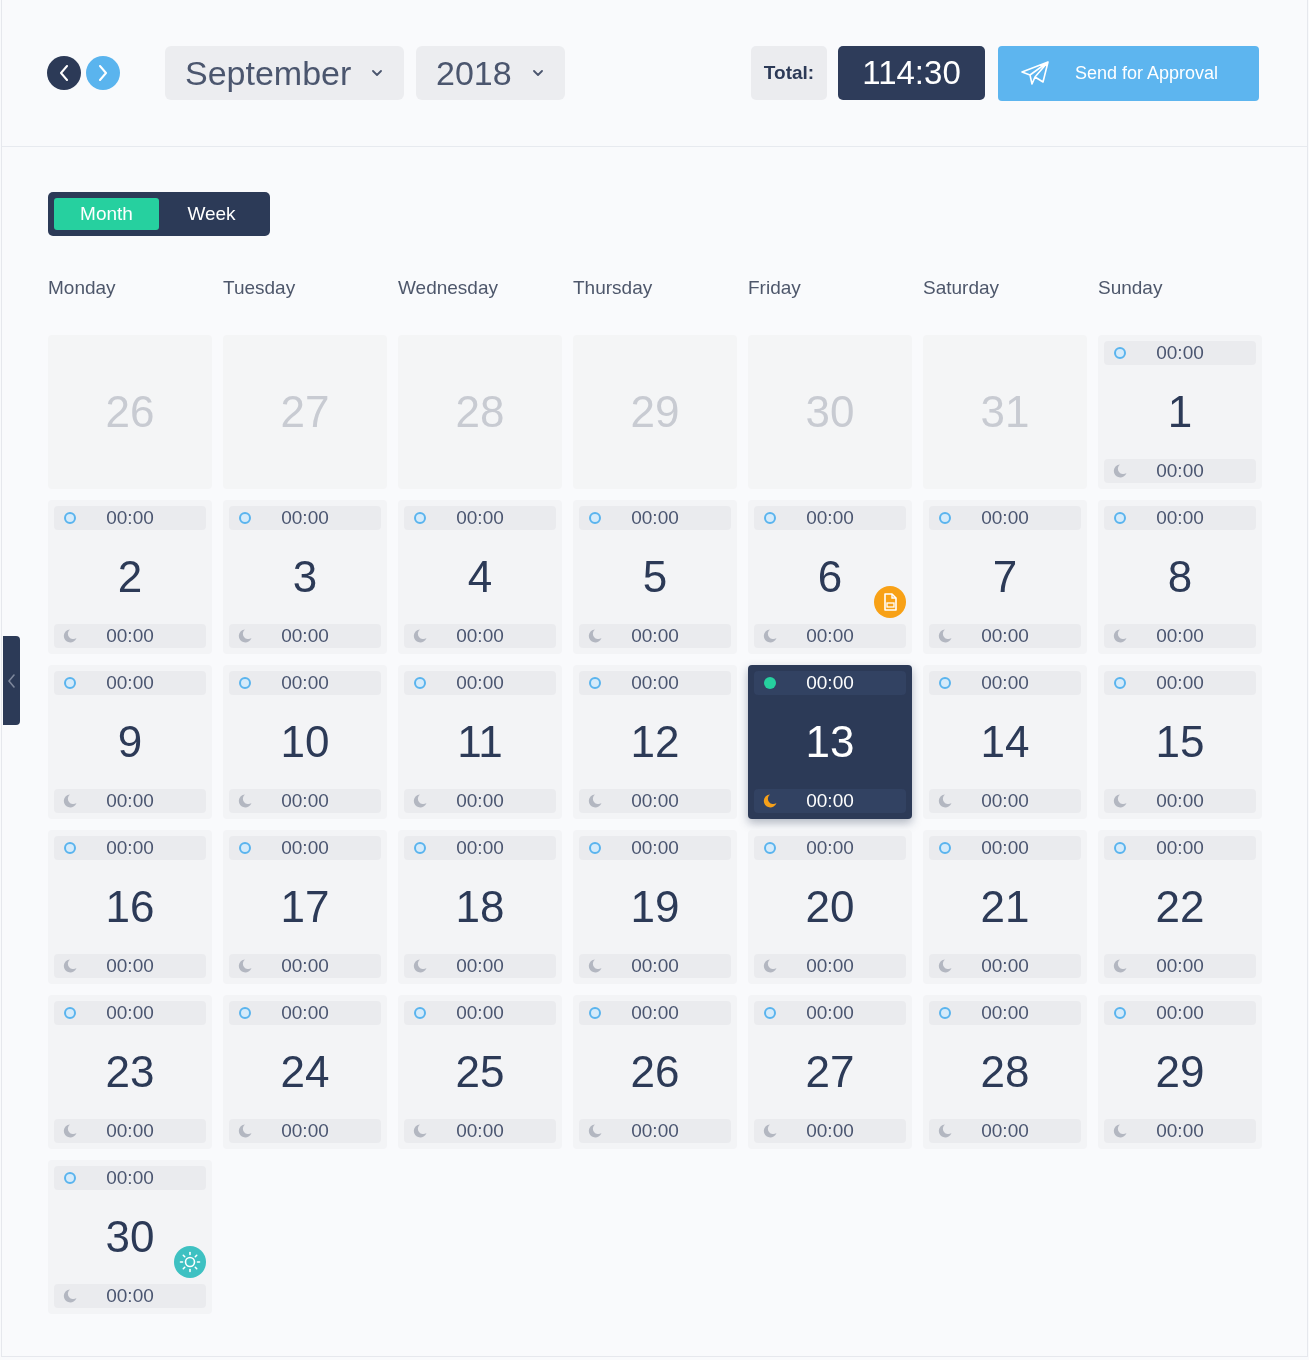 This screenshot has width=1309, height=1360. I want to click on side-panel-toggle, so click(11, 680).